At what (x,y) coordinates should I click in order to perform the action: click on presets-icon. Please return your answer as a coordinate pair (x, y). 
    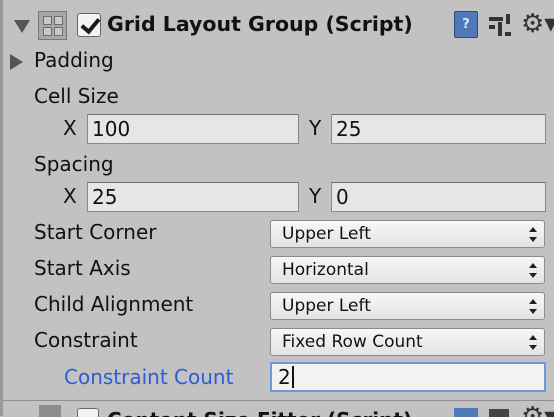
    Looking at the image, I should click on (500, 25).